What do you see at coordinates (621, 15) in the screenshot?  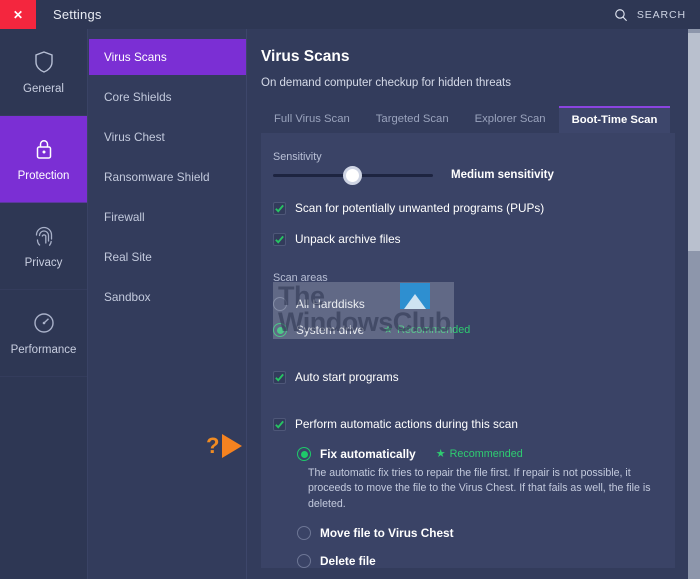 I see `search-icon` at bounding box center [621, 15].